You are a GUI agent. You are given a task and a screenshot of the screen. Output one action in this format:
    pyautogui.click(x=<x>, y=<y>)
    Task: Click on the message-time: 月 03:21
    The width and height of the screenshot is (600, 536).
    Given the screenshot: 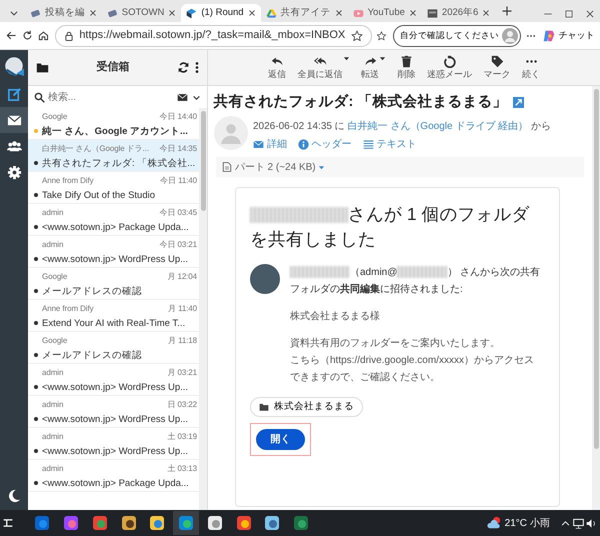 What is the action you would take?
    pyautogui.click(x=182, y=373)
    